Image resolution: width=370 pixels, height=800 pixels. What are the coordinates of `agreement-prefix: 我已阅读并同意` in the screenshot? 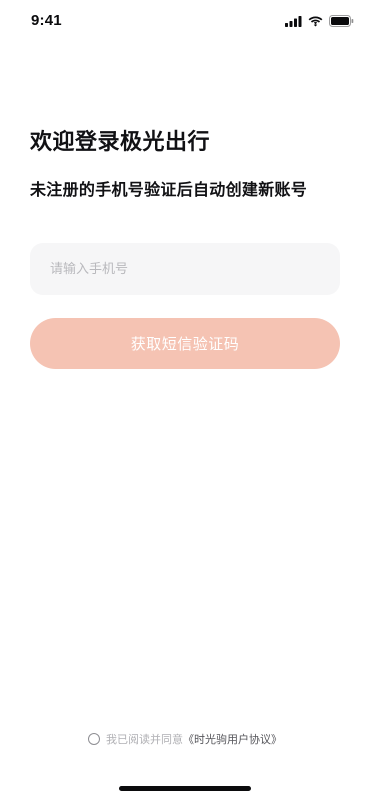 It's located at (144, 739).